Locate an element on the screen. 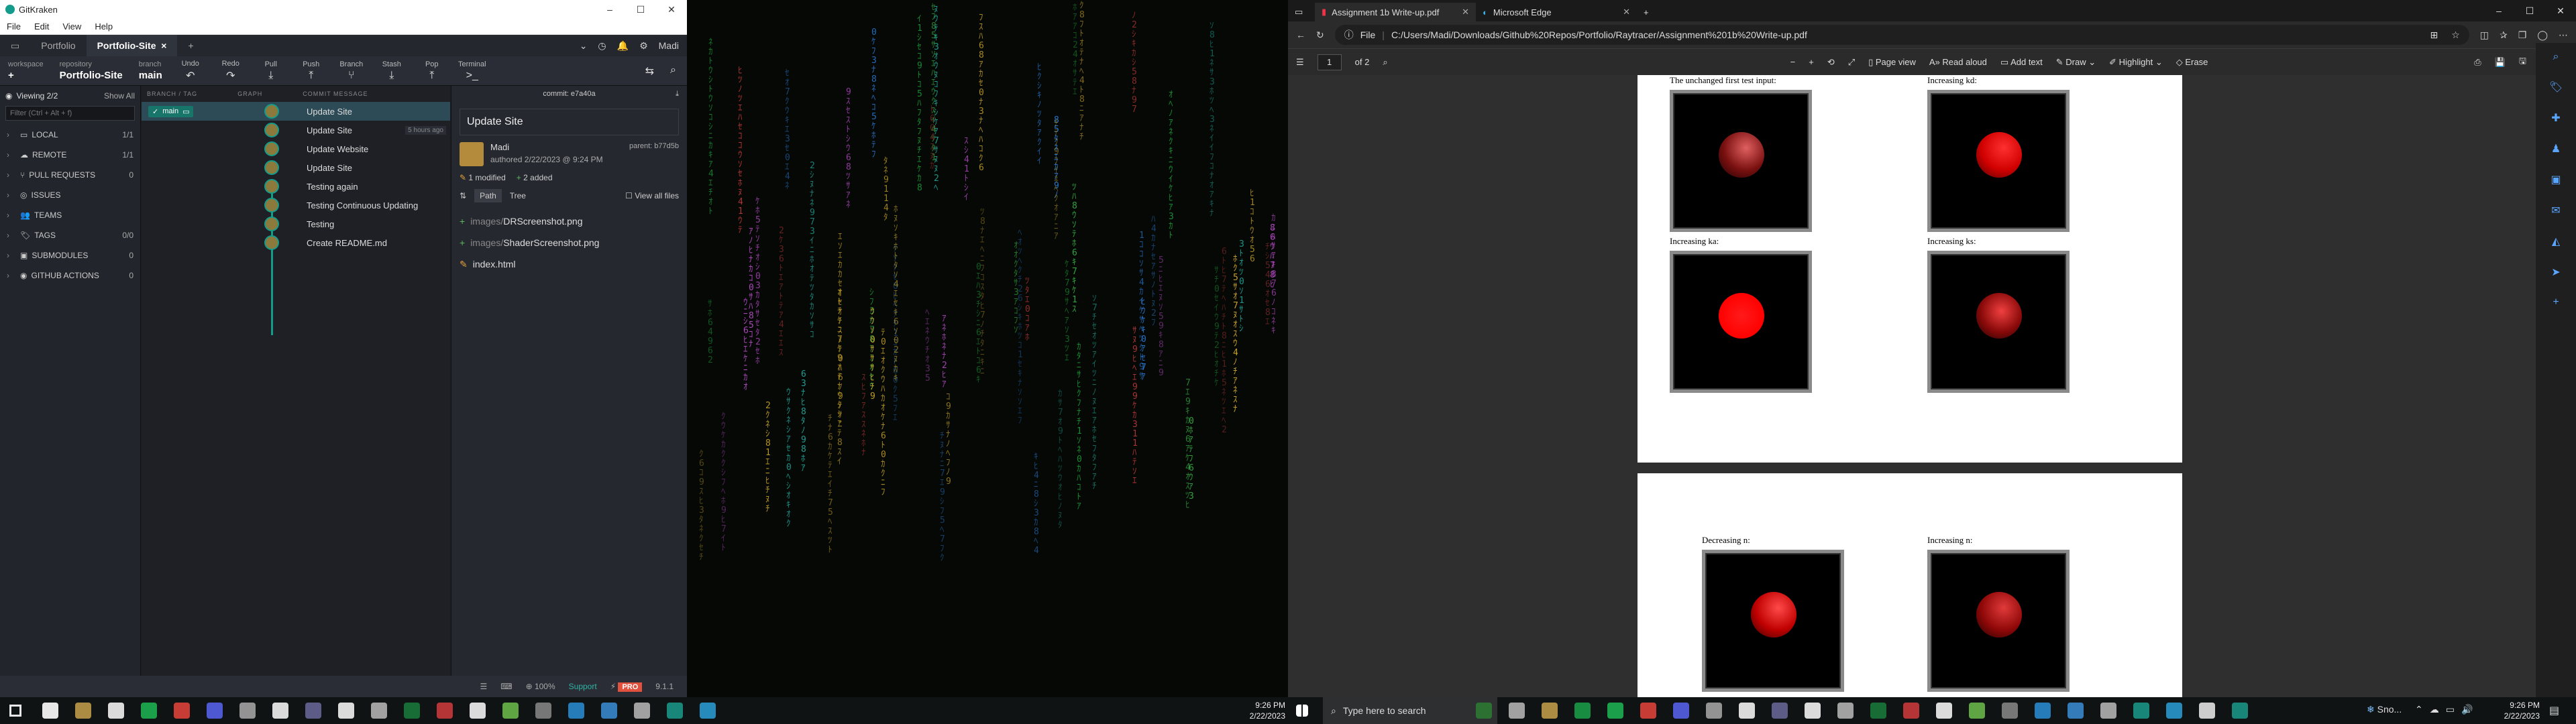 The image size is (2576, 724). back-icon: ← is located at coordinates (1300, 34).